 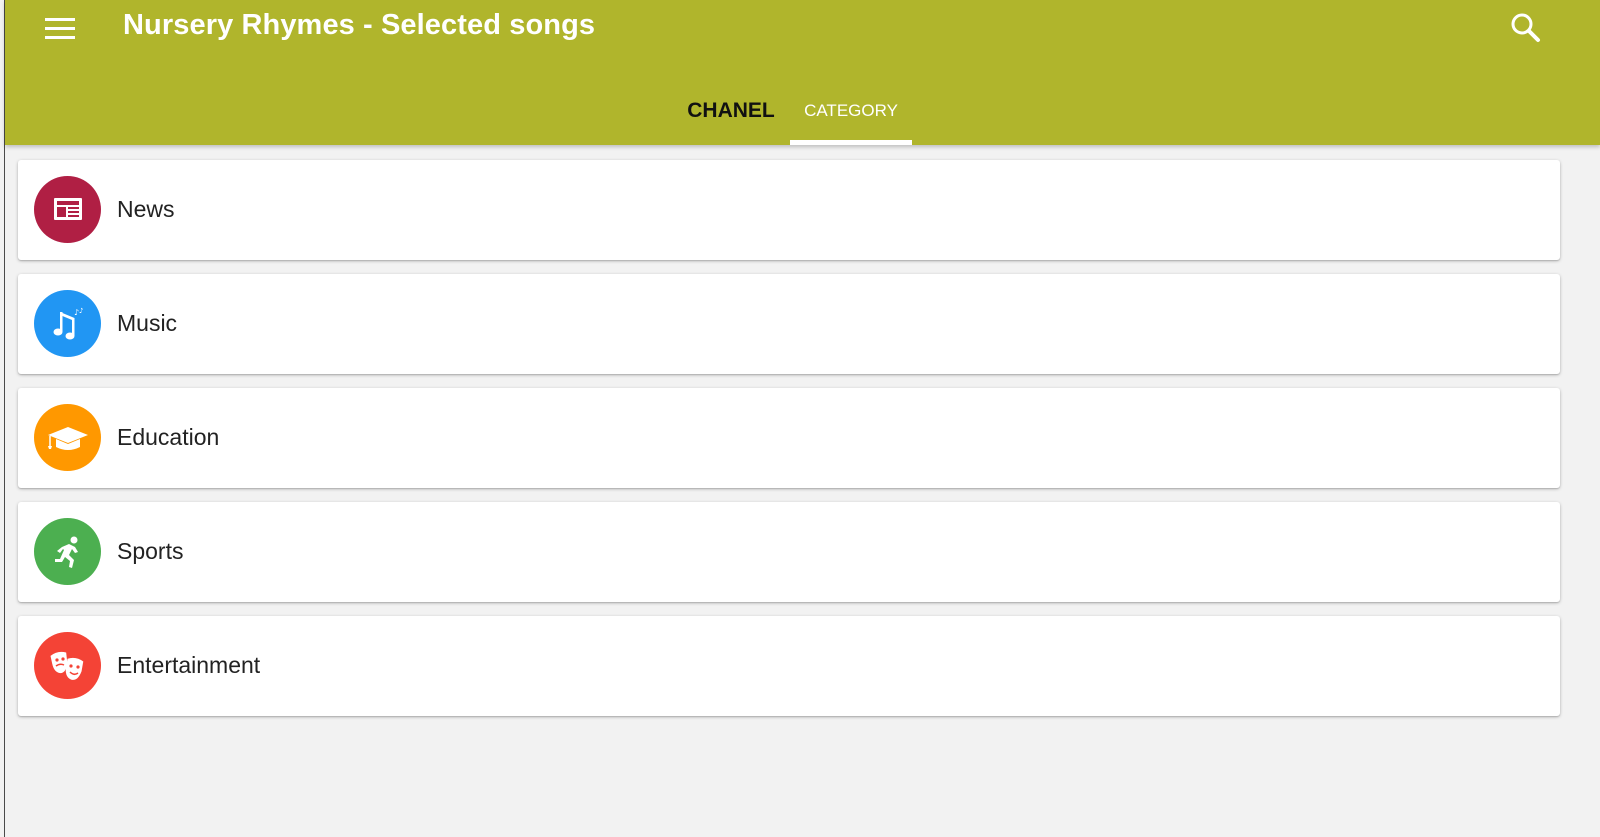 What do you see at coordinates (168, 437) in the screenshot?
I see `category-label: Education` at bounding box center [168, 437].